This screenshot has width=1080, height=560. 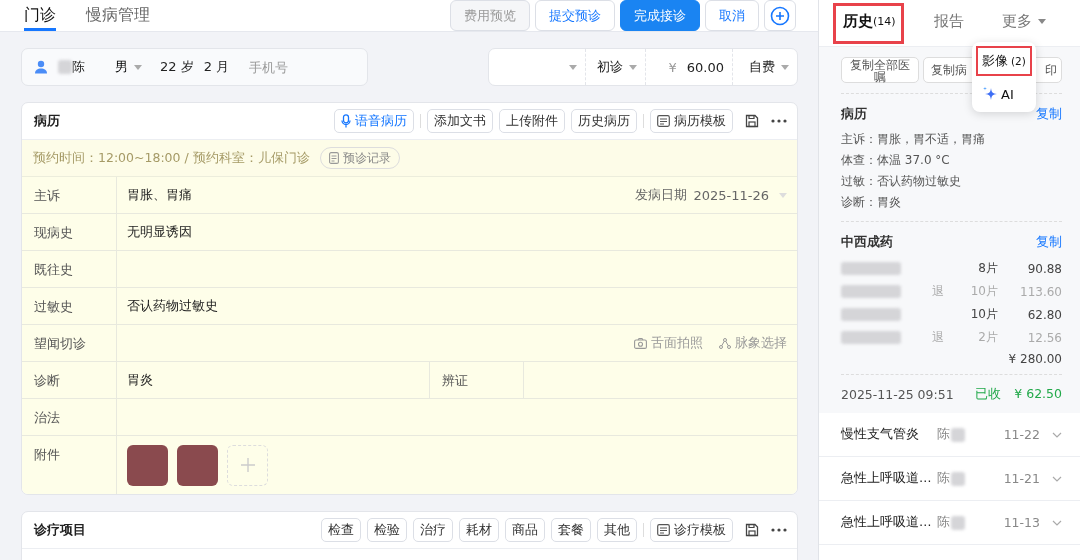 What do you see at coordinates (69, 269) in the screenshot?
I see `field-label: 既往史` at bounding box center [69, 269].